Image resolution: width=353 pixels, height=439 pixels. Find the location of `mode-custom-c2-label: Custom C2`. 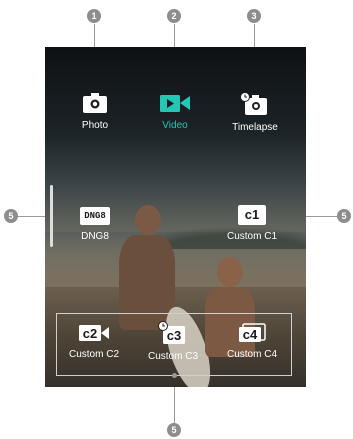

mode-custom-c2-label: Custom C2 is located at coordinates (93, 354).